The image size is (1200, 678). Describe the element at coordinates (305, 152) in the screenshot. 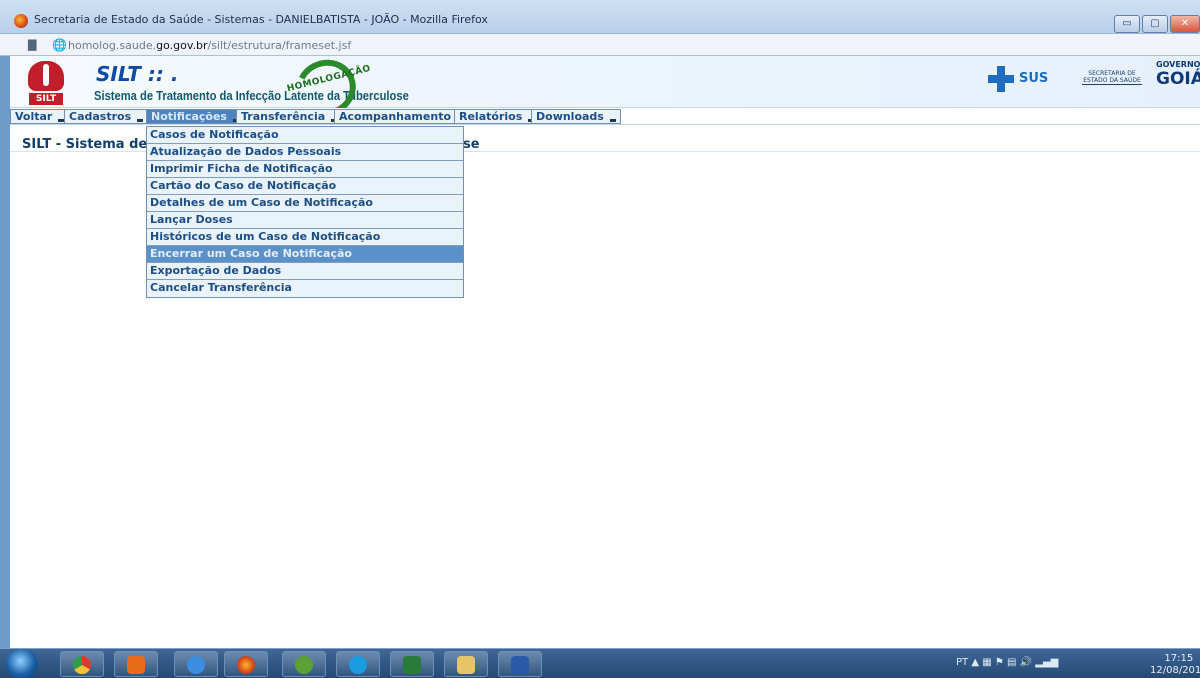

I see `dropdown-item-atualizacao-dados: Atualização de Dados Pessoais` at that location.